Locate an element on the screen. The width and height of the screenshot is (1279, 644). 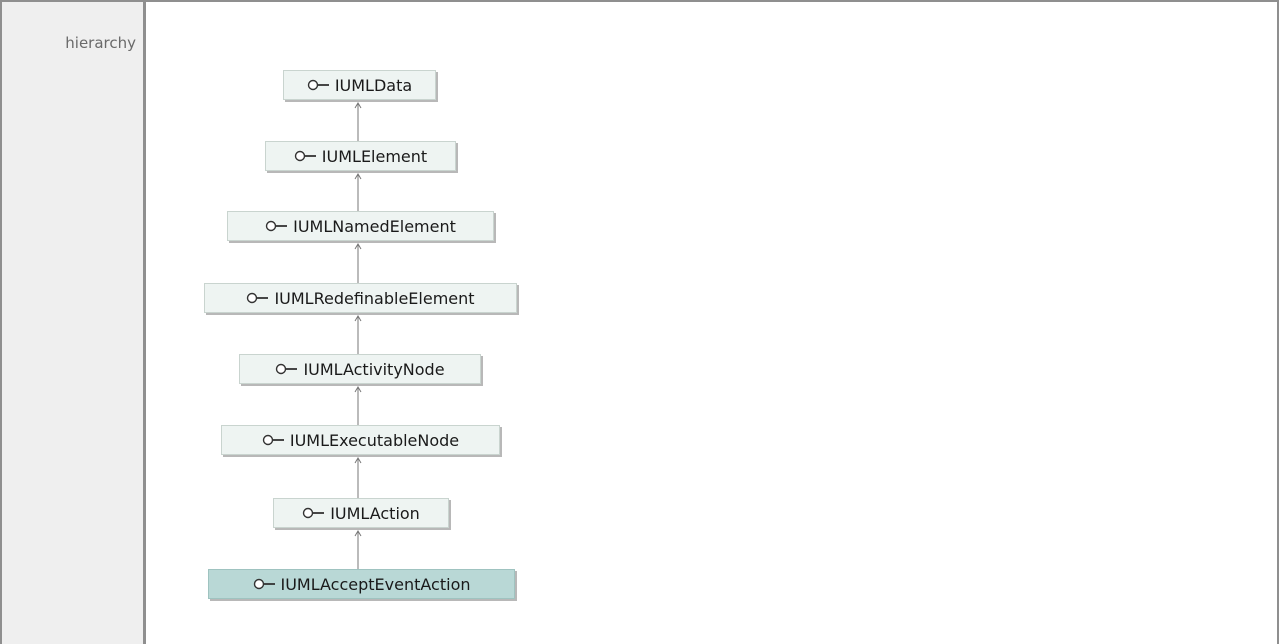
node-iumlaction: IUMLAction is located at coordinates (361, 513).